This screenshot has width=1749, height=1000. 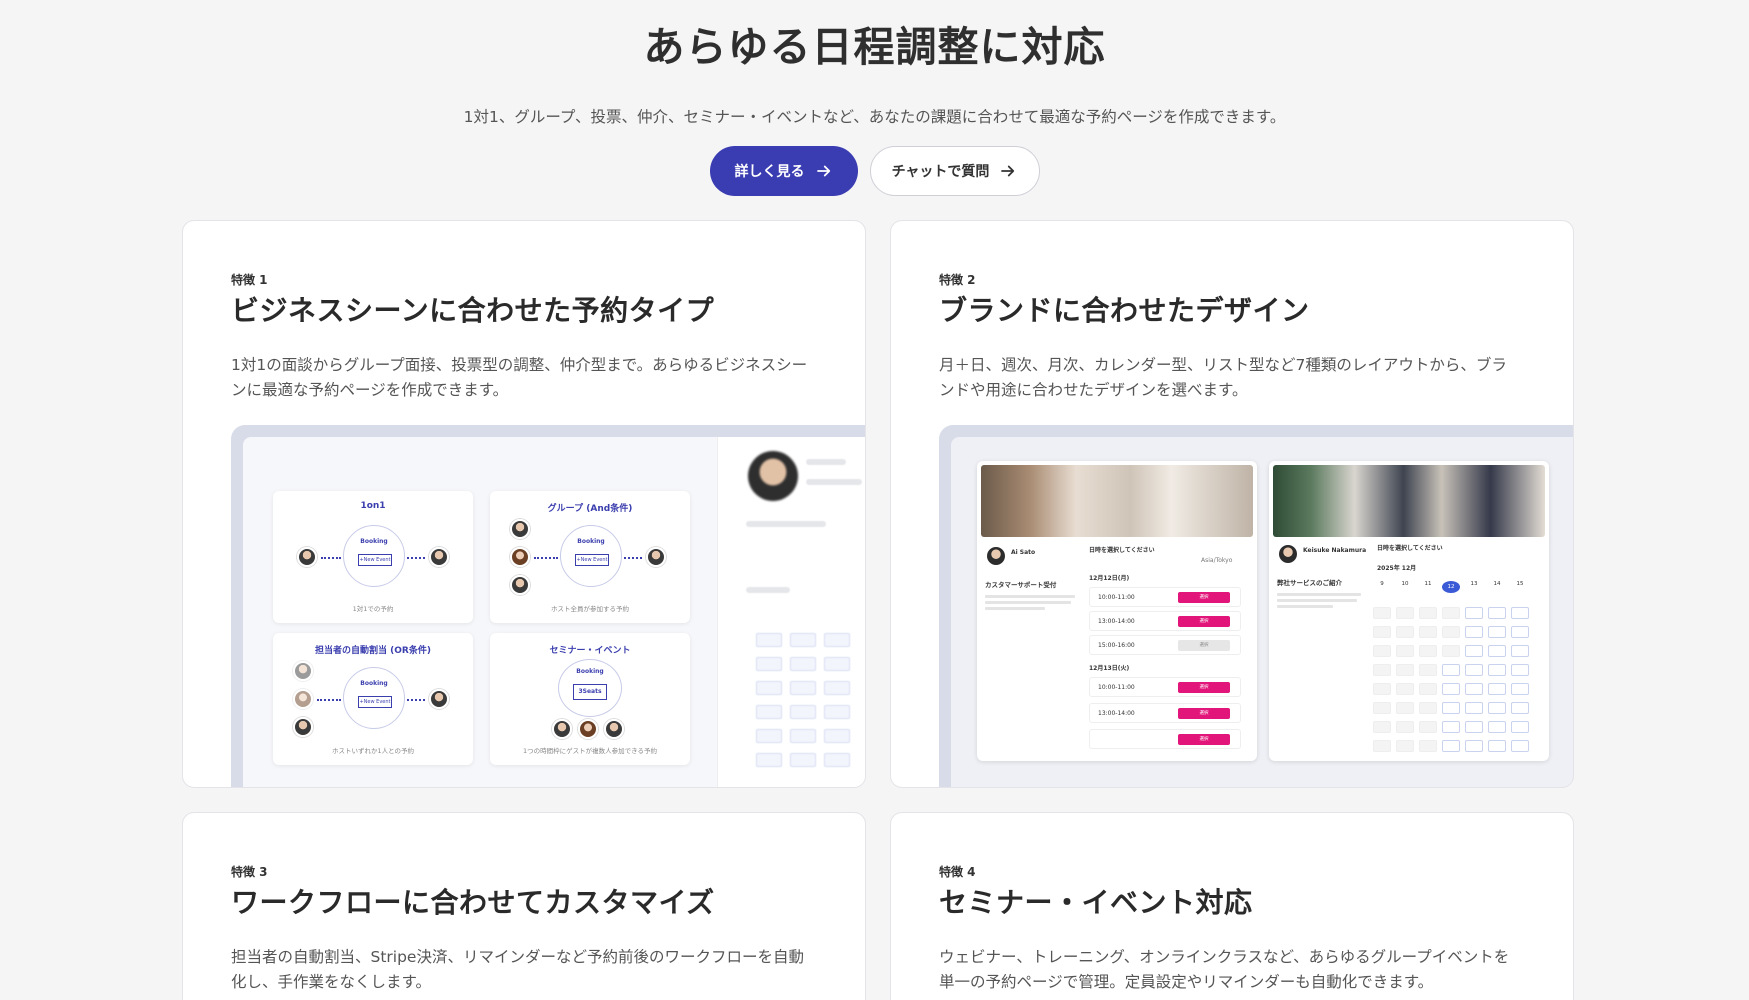 I want to click on tile-caption: ホストいずれか1人との予約, so click(x=373, y=751).